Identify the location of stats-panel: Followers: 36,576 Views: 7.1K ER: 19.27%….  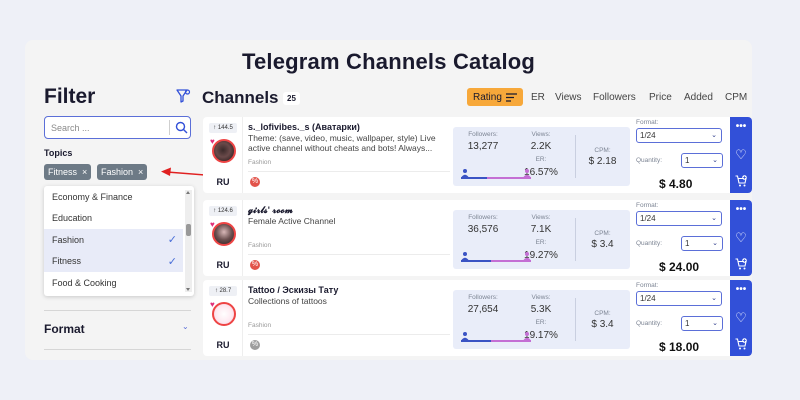
(541, 239).